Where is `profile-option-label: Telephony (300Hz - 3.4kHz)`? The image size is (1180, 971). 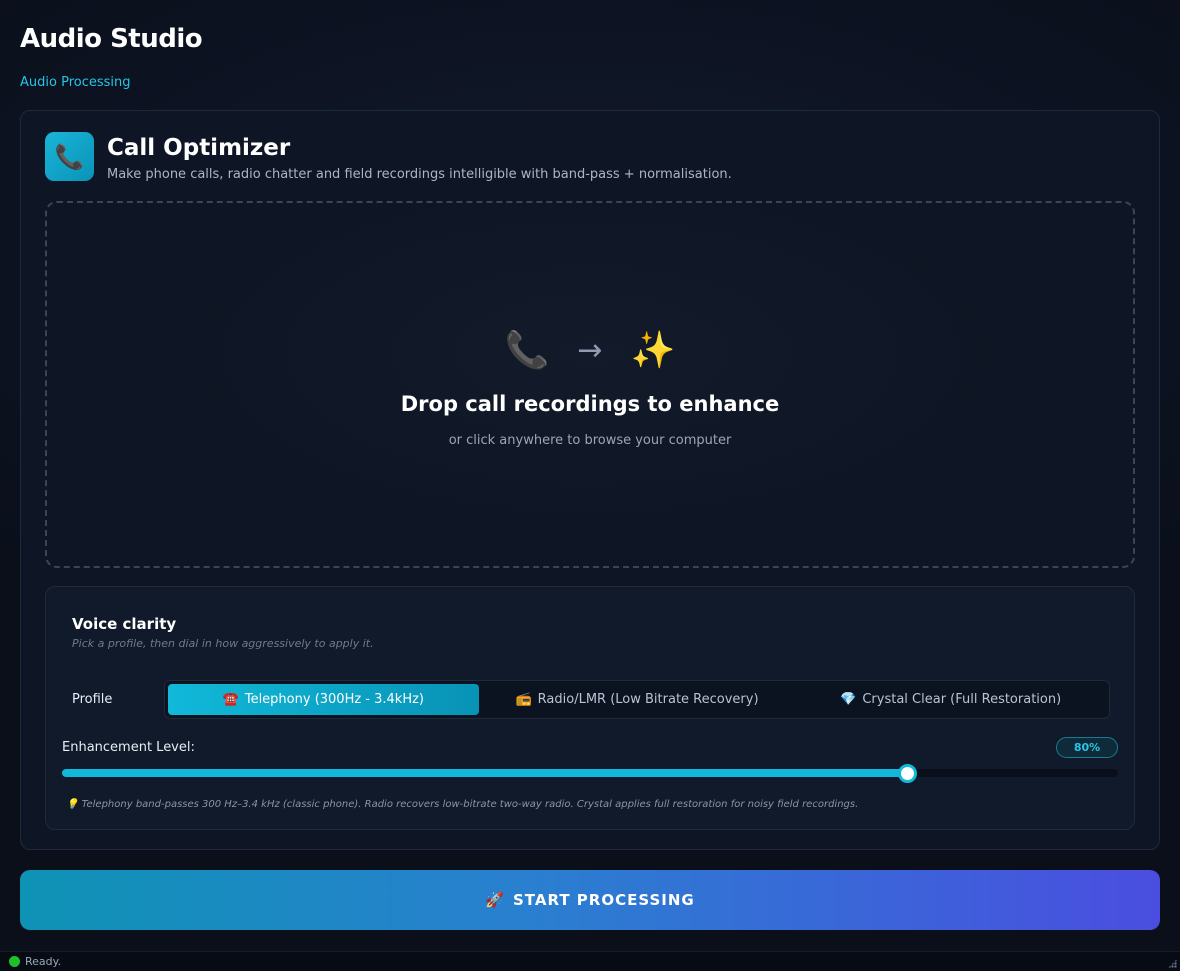 profile-option-label: Telephony (300Hz - 3.4kHz) is located at coordinates (334, 699).